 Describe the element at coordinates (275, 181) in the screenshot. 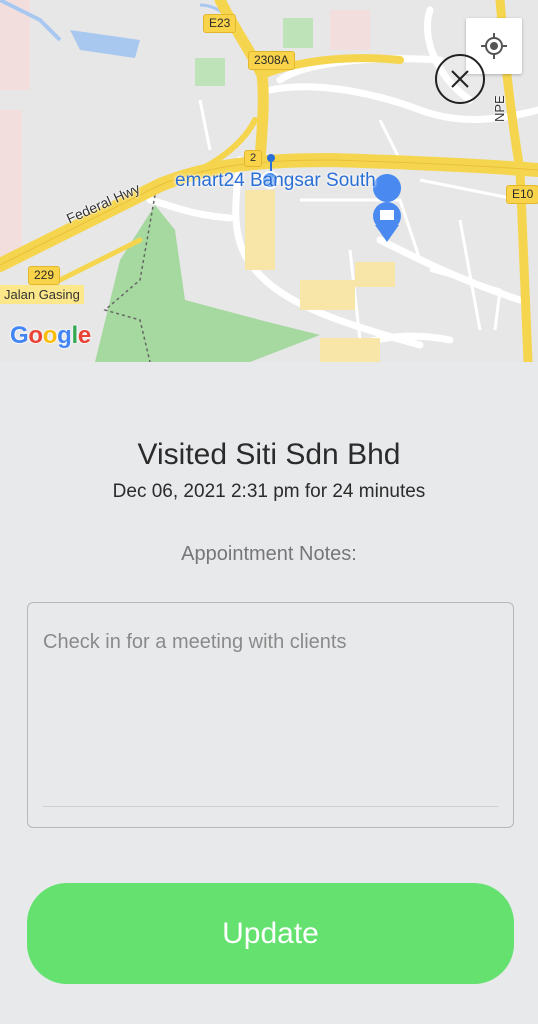

I see `poi-label: emart24 Bangsar South` at that location.